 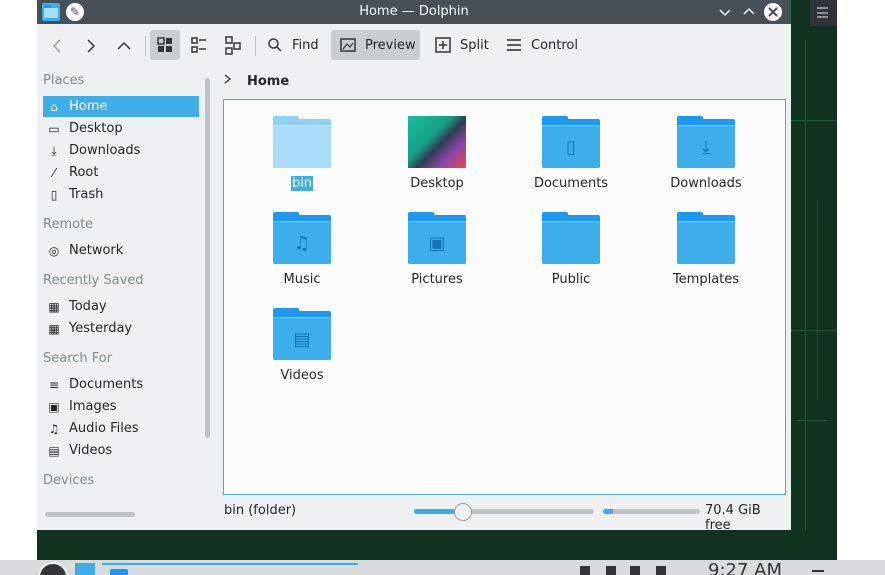 What do you see at coordinates (88, 306) in the screenshot?
I see `places-item-label: Today` at bounding box center [88, 306].